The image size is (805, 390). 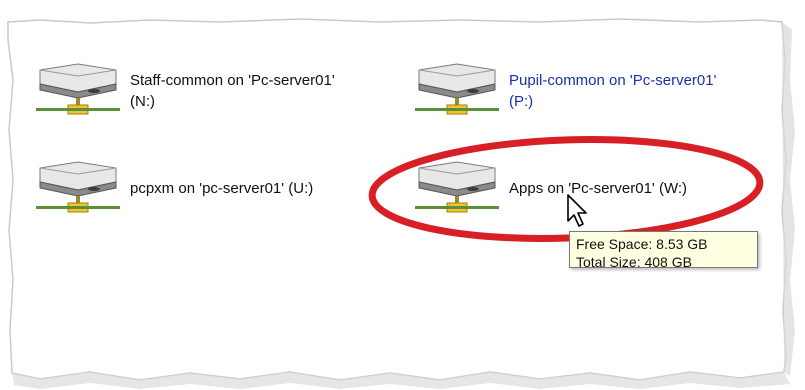 I want to click on drive-pcpxm: pcpxm on 'pc-server01' (U:), so click(x=173, y=189).